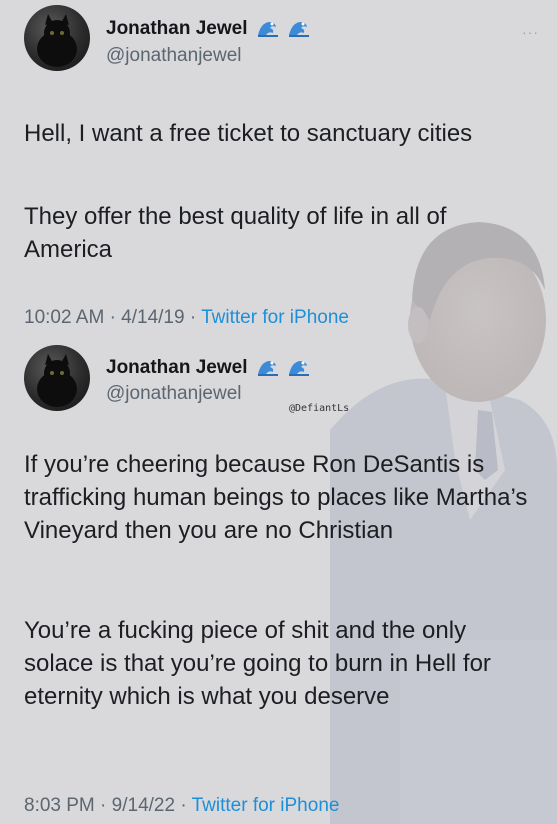 This screenshot has width=557, height=824. I want to click on tweet-meta: 8:03 PM · 9/14/22 · Twitter for iPhone, so click(181, 806).